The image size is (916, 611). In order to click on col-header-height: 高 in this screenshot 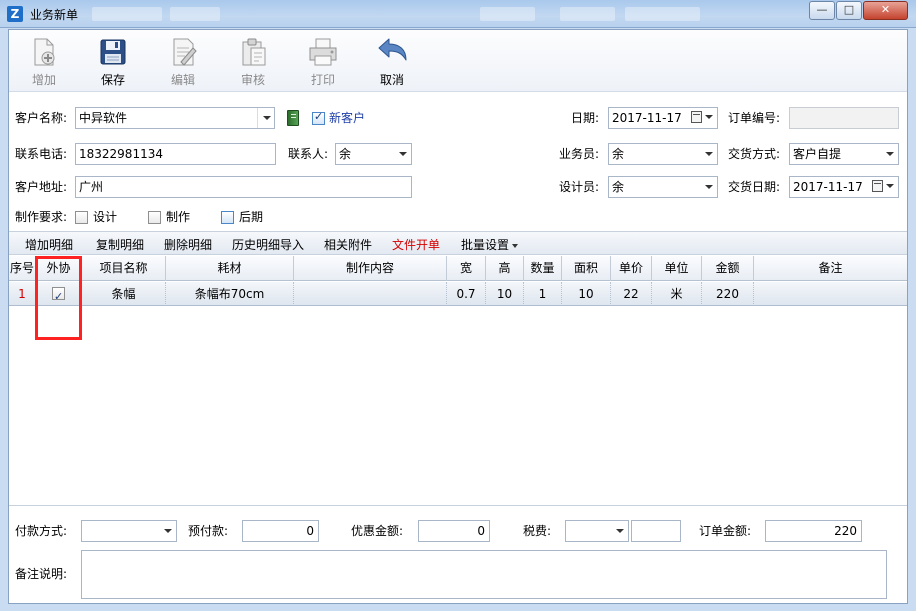, I will do `click(505, 268)`.